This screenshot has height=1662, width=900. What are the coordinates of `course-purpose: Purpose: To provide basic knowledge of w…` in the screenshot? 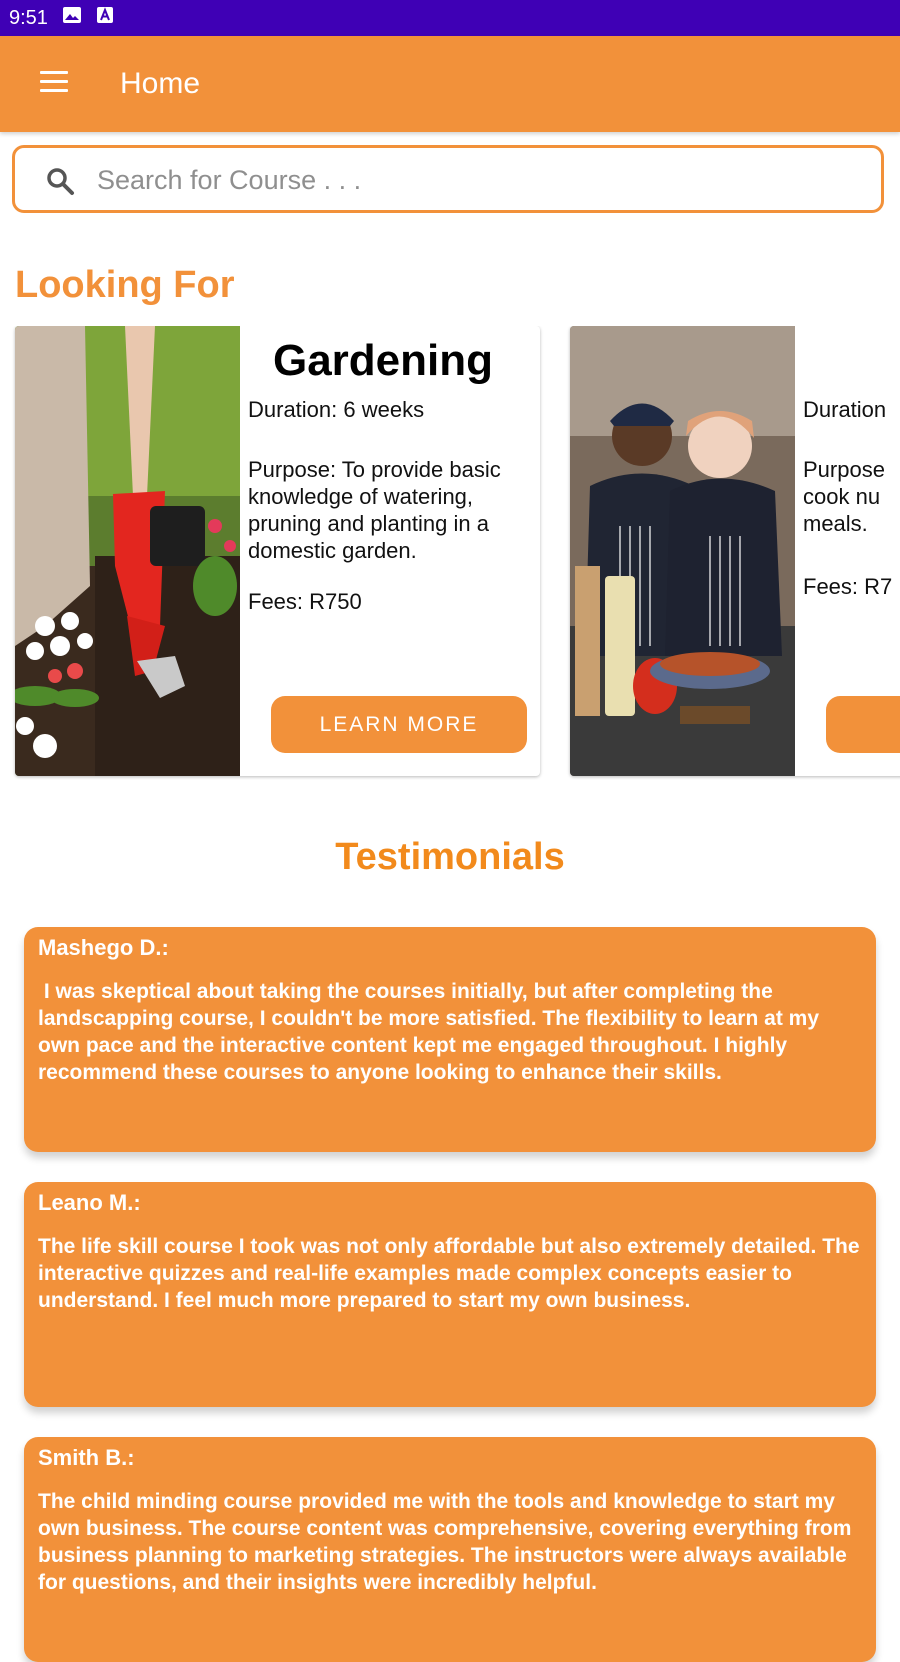 It's located at (374, 510).